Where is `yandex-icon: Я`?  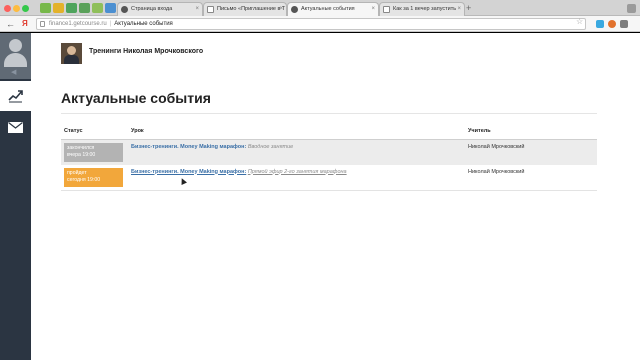
yandex-icon: Я is located at coordinates (25, 24).